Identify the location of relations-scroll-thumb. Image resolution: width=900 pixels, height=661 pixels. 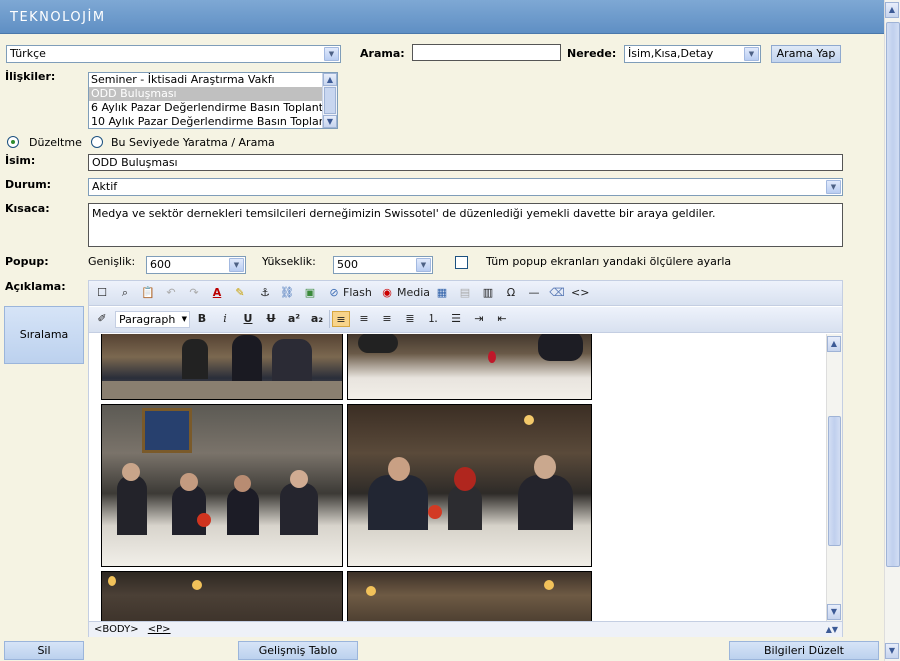
(330, 100).